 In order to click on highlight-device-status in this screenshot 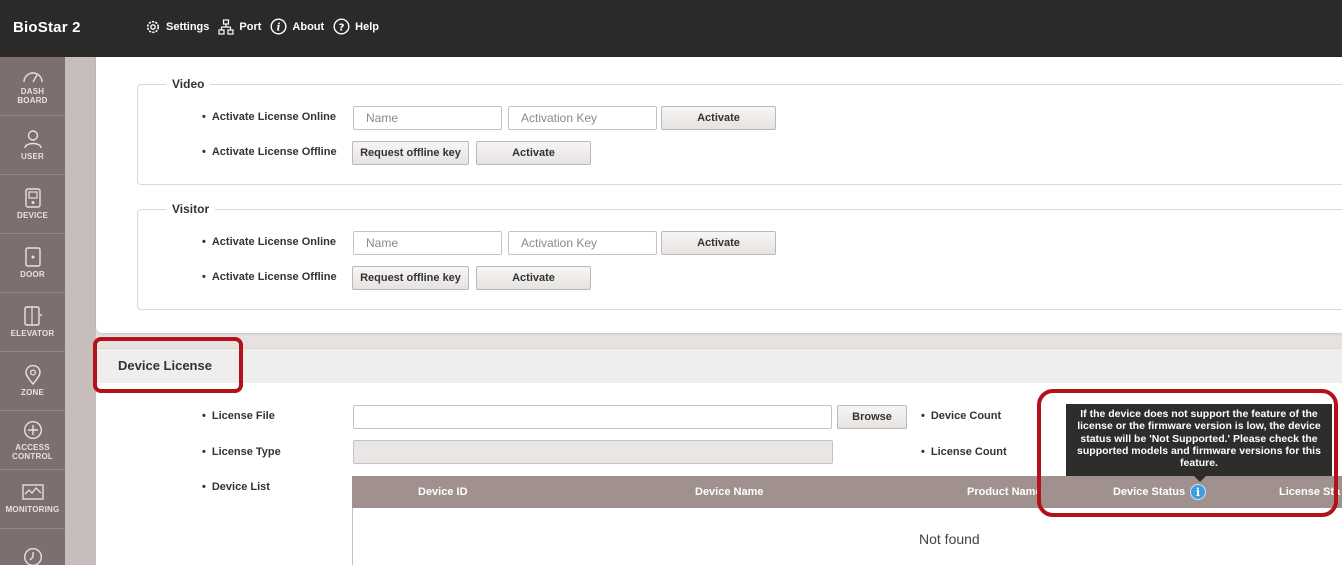, I will do `click(1187, 453)`.